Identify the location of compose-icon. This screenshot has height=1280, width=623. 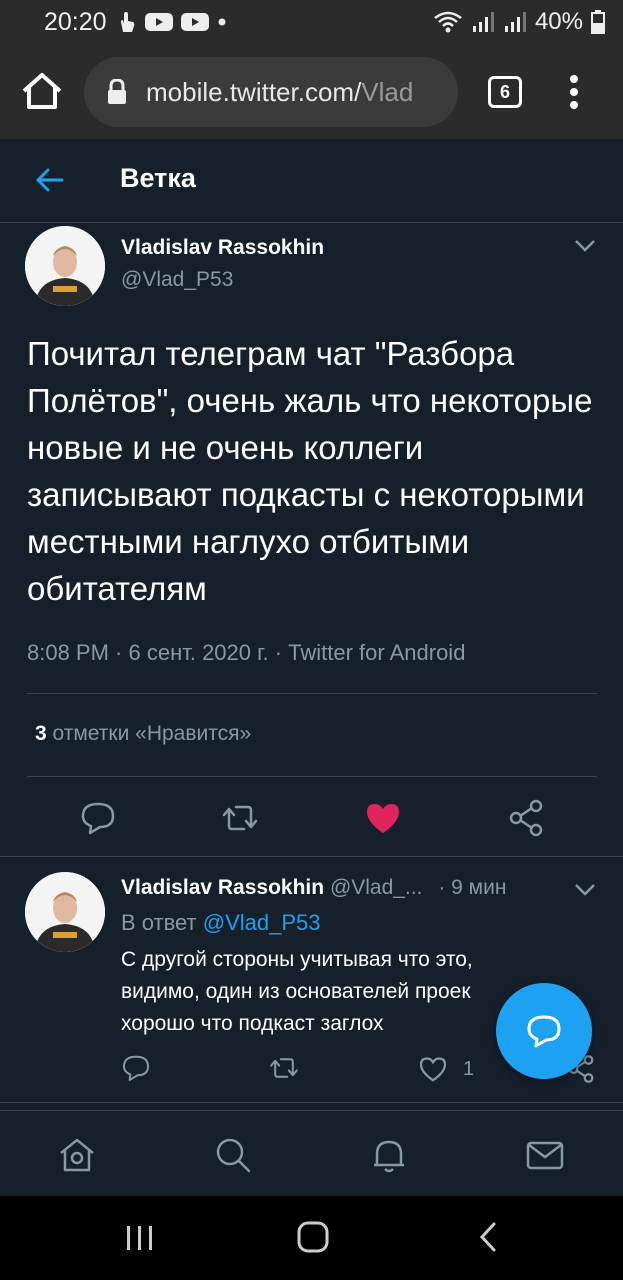
(544, 1031).